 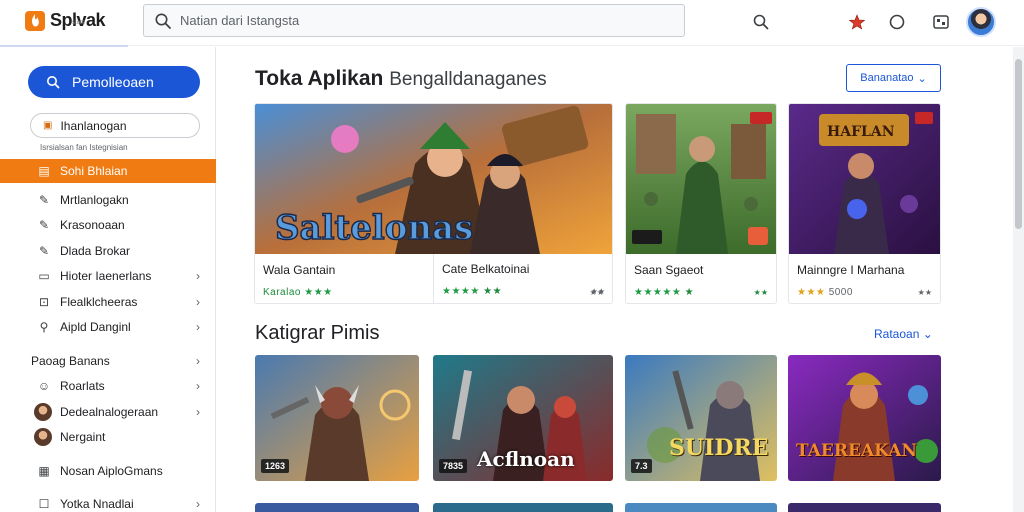 I want to click on section-title-featured: Toka Aplikan Bengalldanaganes, so click(x=401, y=79).